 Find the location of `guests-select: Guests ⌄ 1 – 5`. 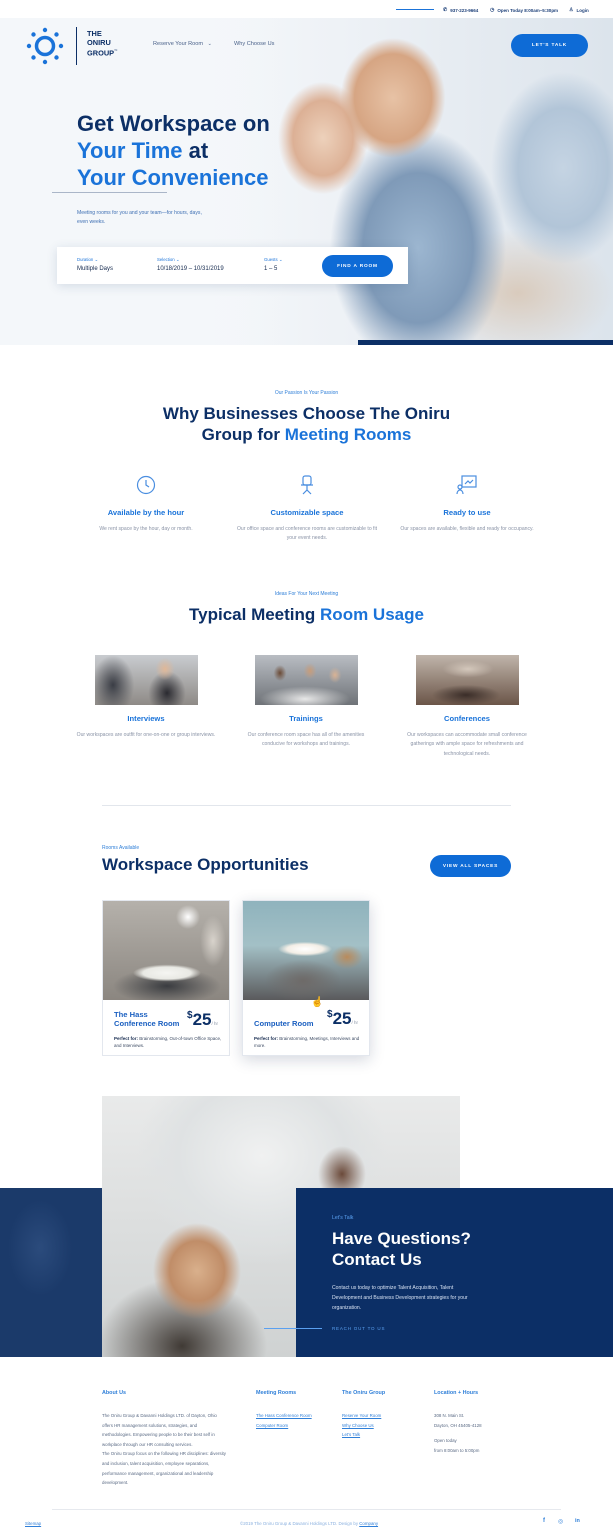

guests-select: Guests ⌄ 1 – 5 is located at coordinates (273, 264).